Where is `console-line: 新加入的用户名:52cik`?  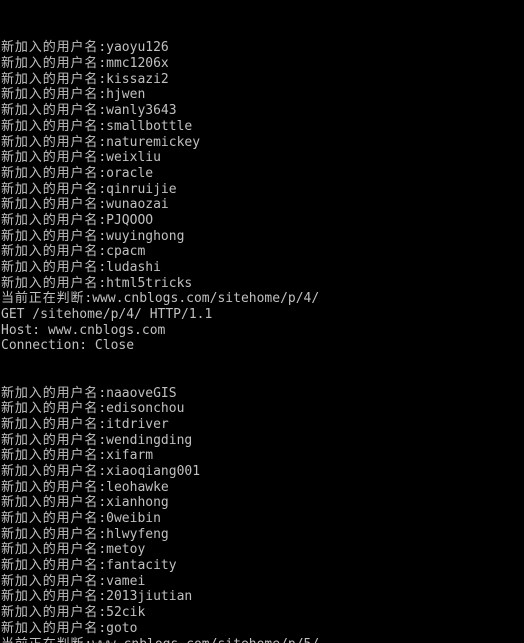 console-line: 新加入的用户名:52cik is located at coordinates (262, 613).